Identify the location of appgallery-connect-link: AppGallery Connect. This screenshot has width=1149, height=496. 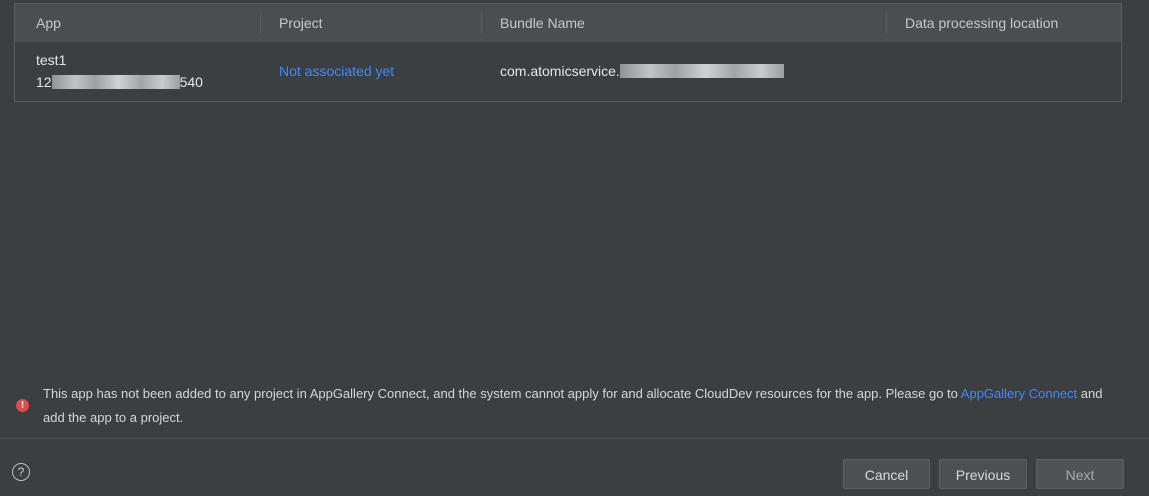
(1019, 393).